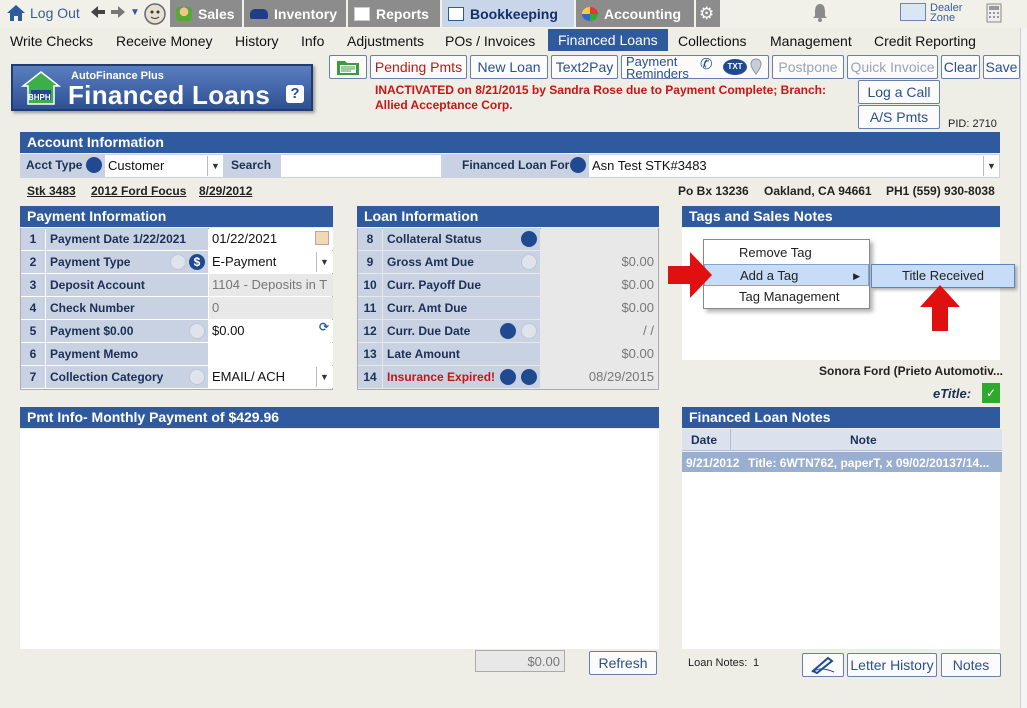 The width and height of the screenshot is (1027, 708). What do you see at coordinates (509, 67) in the screenshot?
I see `new-loan-button: New Loan` at bounding box center [509, 67].